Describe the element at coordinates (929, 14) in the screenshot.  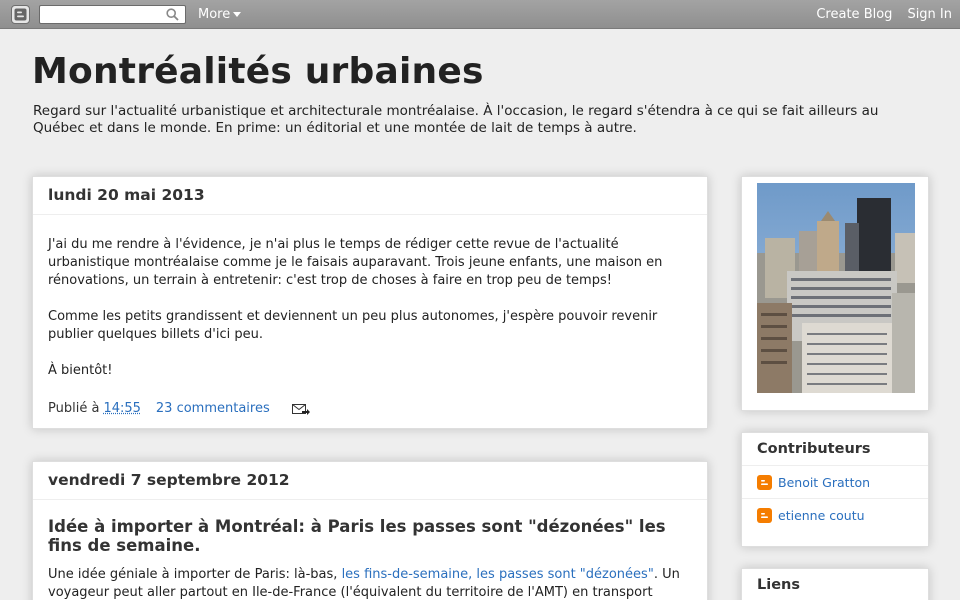
I see `sign-in-link: Sign In` at that location.